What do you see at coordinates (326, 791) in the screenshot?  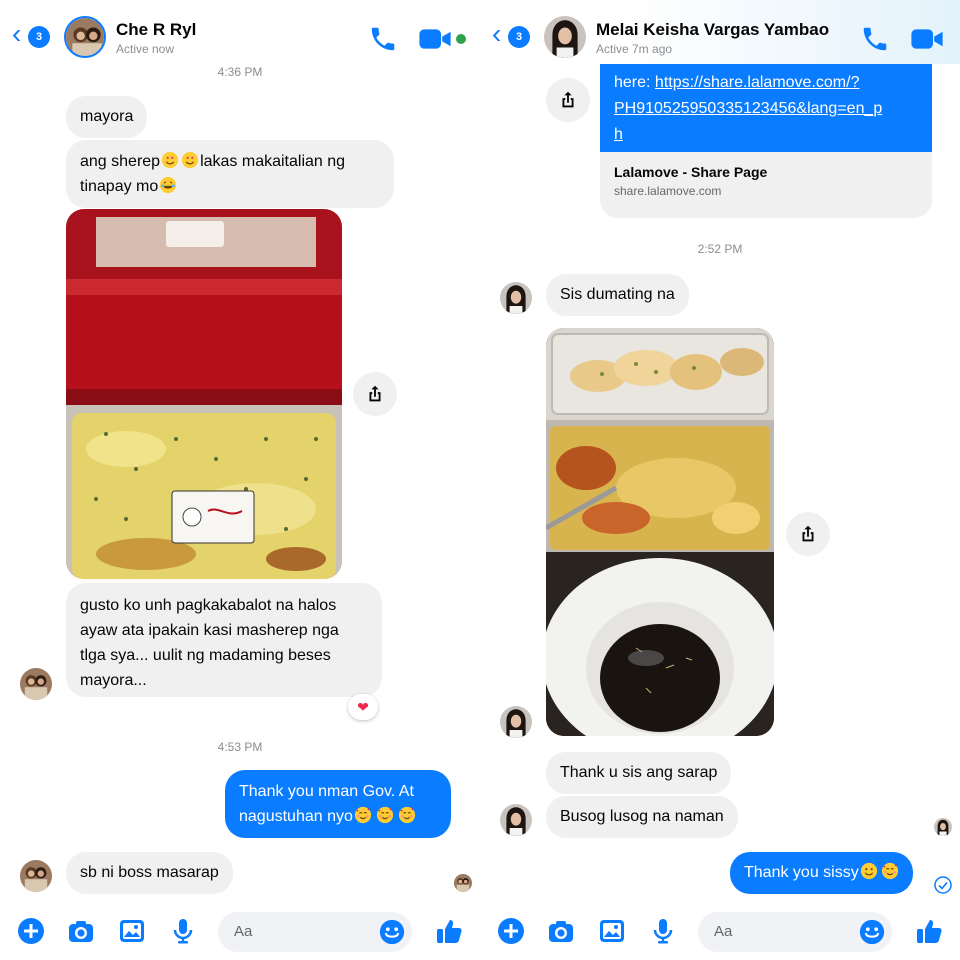 I see `message-text: Thank you nman Gov. At` at bounding box center [326, 791].